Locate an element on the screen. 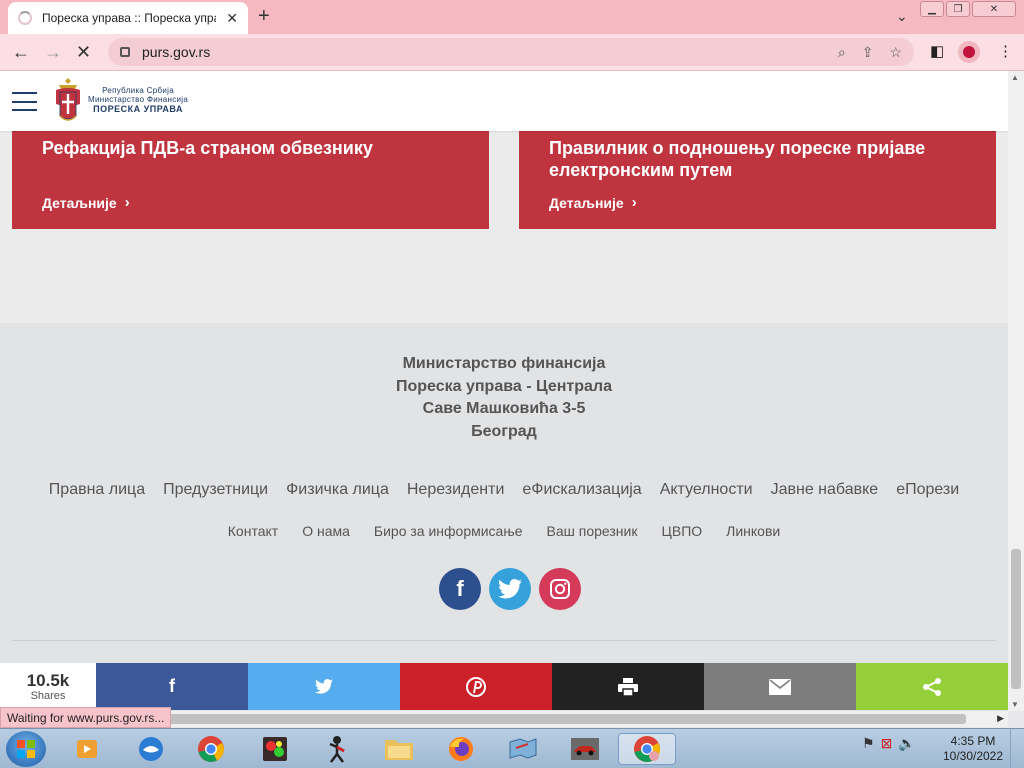  footer-link: Линкови is located at coordinates (753, 531).